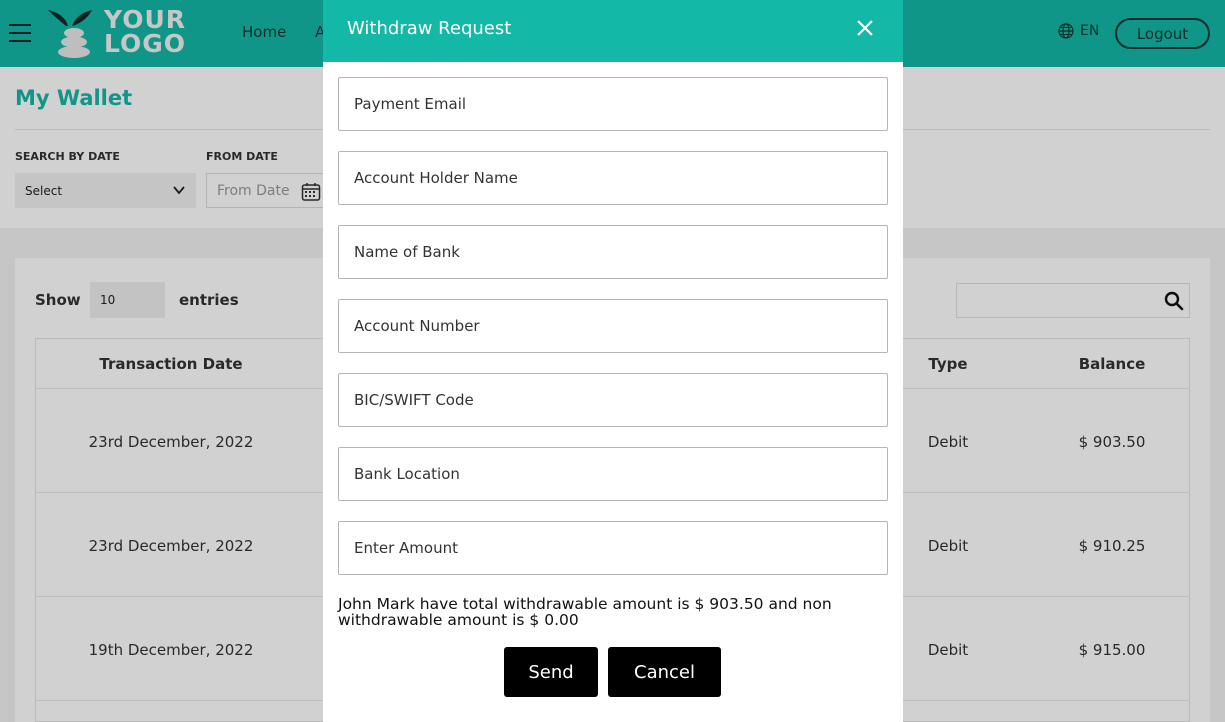 The width and height of the screenshot is (1225, 722). I want to click on payment-email-field, so click(613, 104).